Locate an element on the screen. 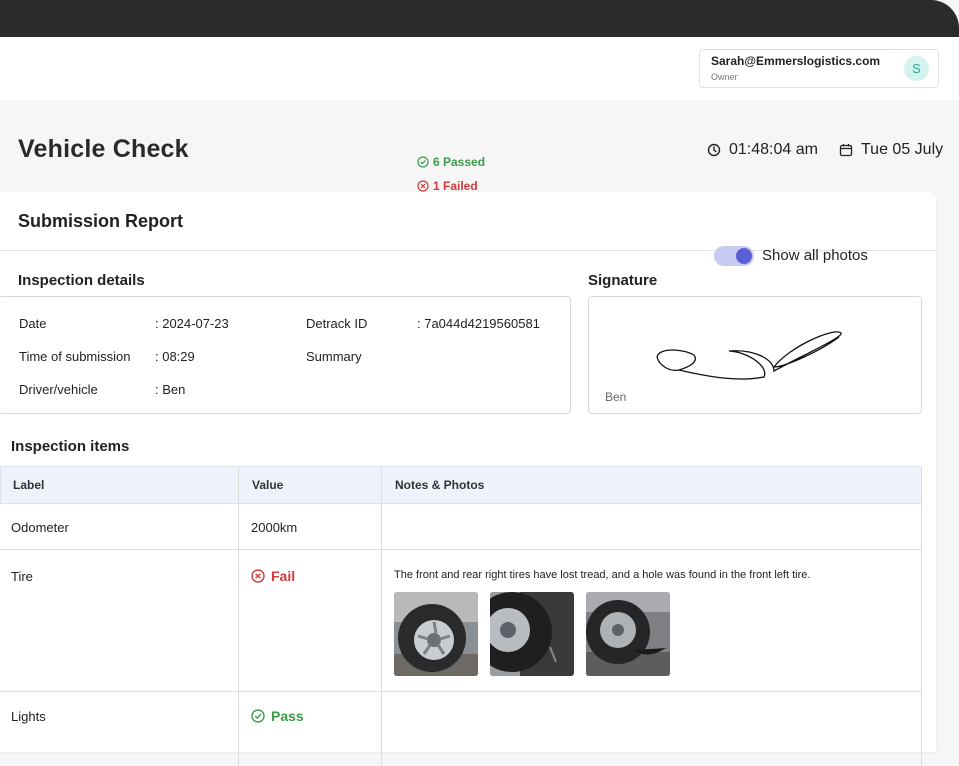 This screenshot has width=959, height=766. user-email: Sarah@Emmerslogistics.com is located at coordinates (796, 61).